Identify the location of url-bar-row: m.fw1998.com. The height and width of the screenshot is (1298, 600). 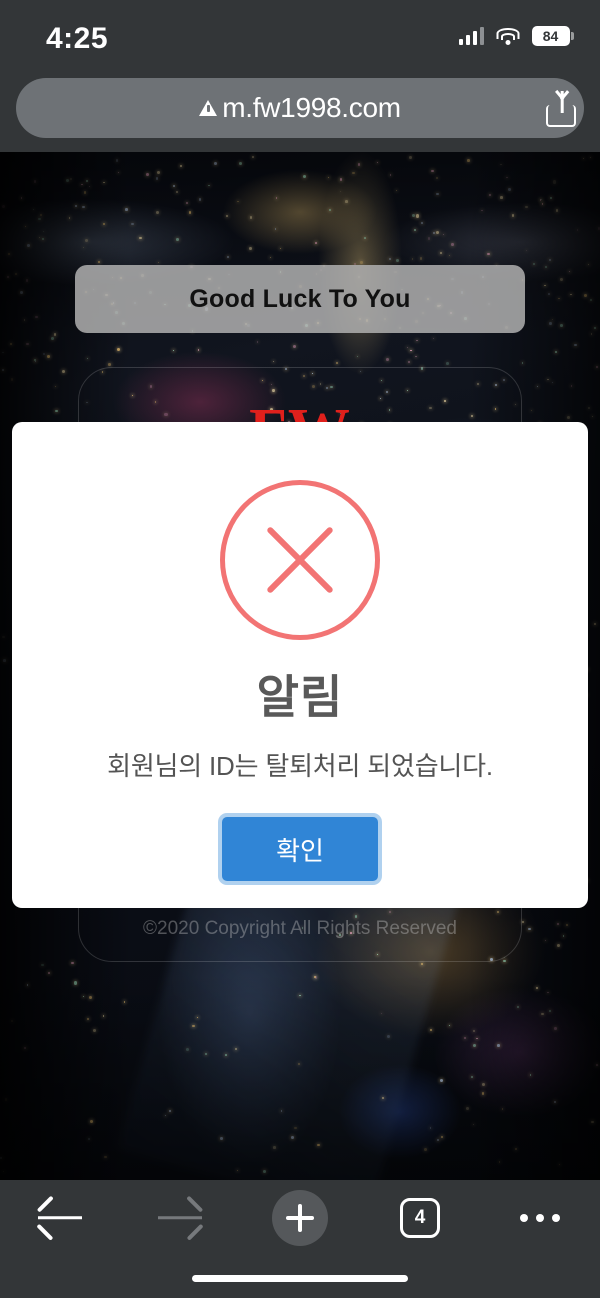
(300, 109).